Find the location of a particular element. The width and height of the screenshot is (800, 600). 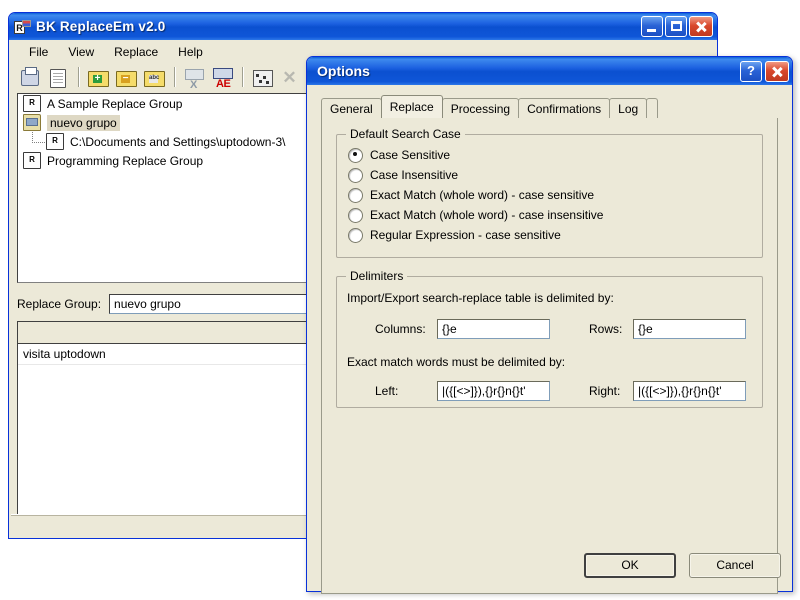

close-icon is located at coordinates (777, 71).